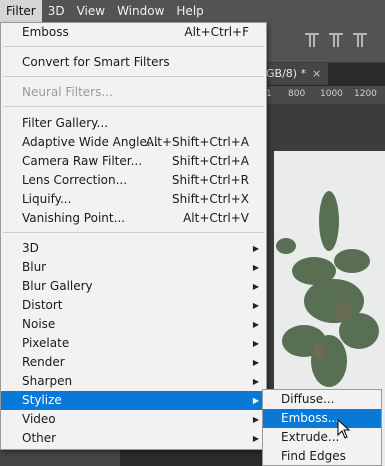  What do you see at coordinates (91, 11) in the screenshot?
I see `menu-view: View` at bounding box center [91, 11].